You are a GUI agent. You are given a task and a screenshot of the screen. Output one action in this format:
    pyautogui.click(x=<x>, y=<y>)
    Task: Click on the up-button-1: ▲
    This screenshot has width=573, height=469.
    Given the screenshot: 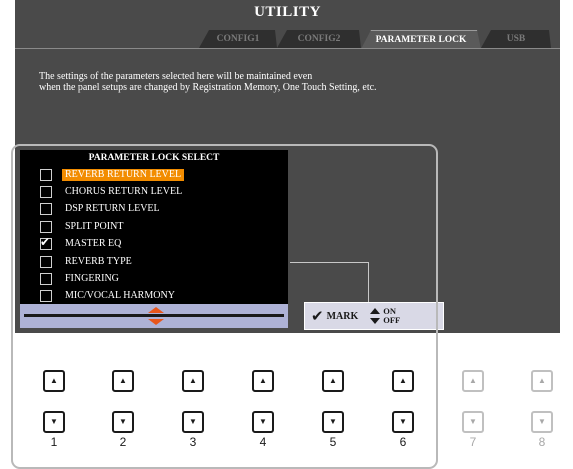 What is the action you would take?
    pyautogui.click(x=54, y=381)
    